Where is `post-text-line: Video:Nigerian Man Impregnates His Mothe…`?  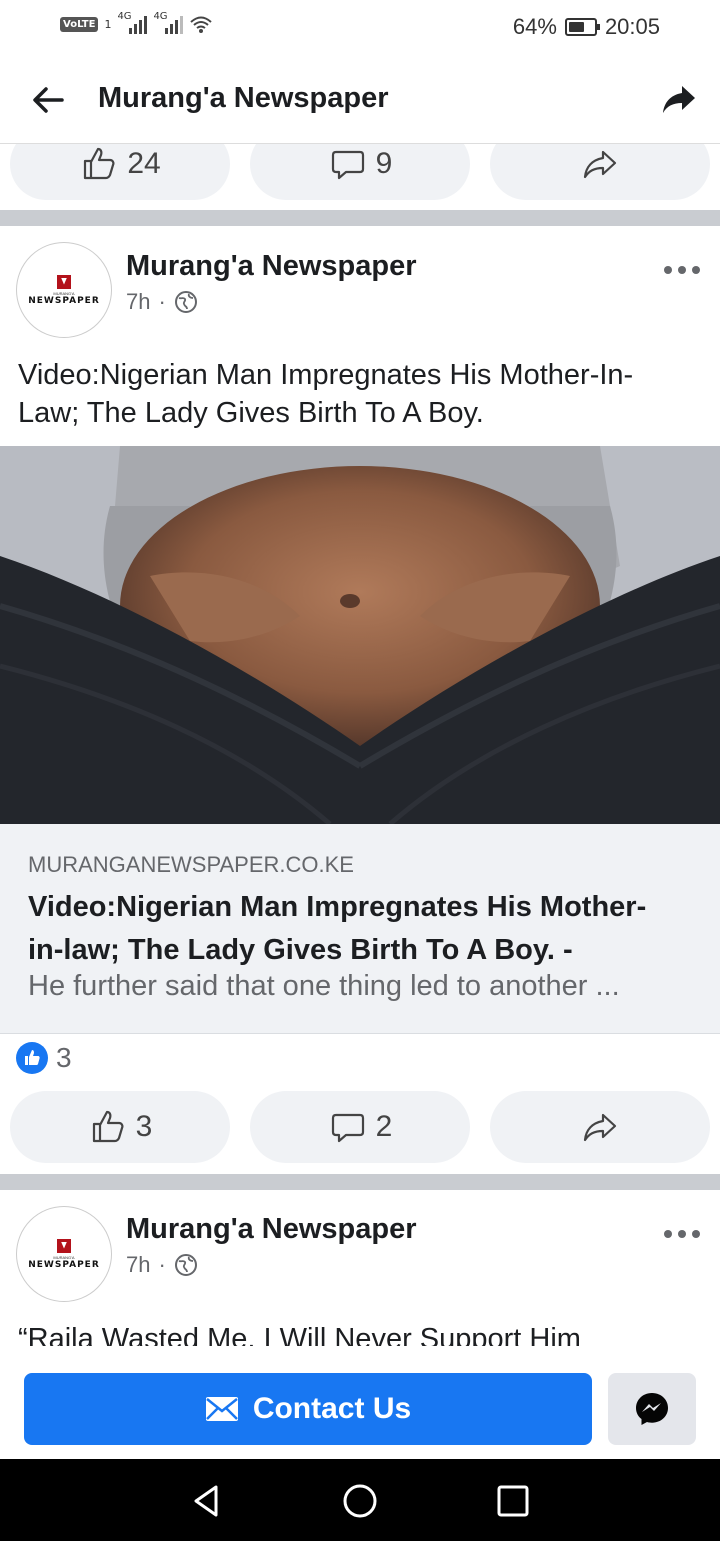
post-text-line: Video:Nigerian Man Impregnates His Mothe… is located at coordinates (326, 375).